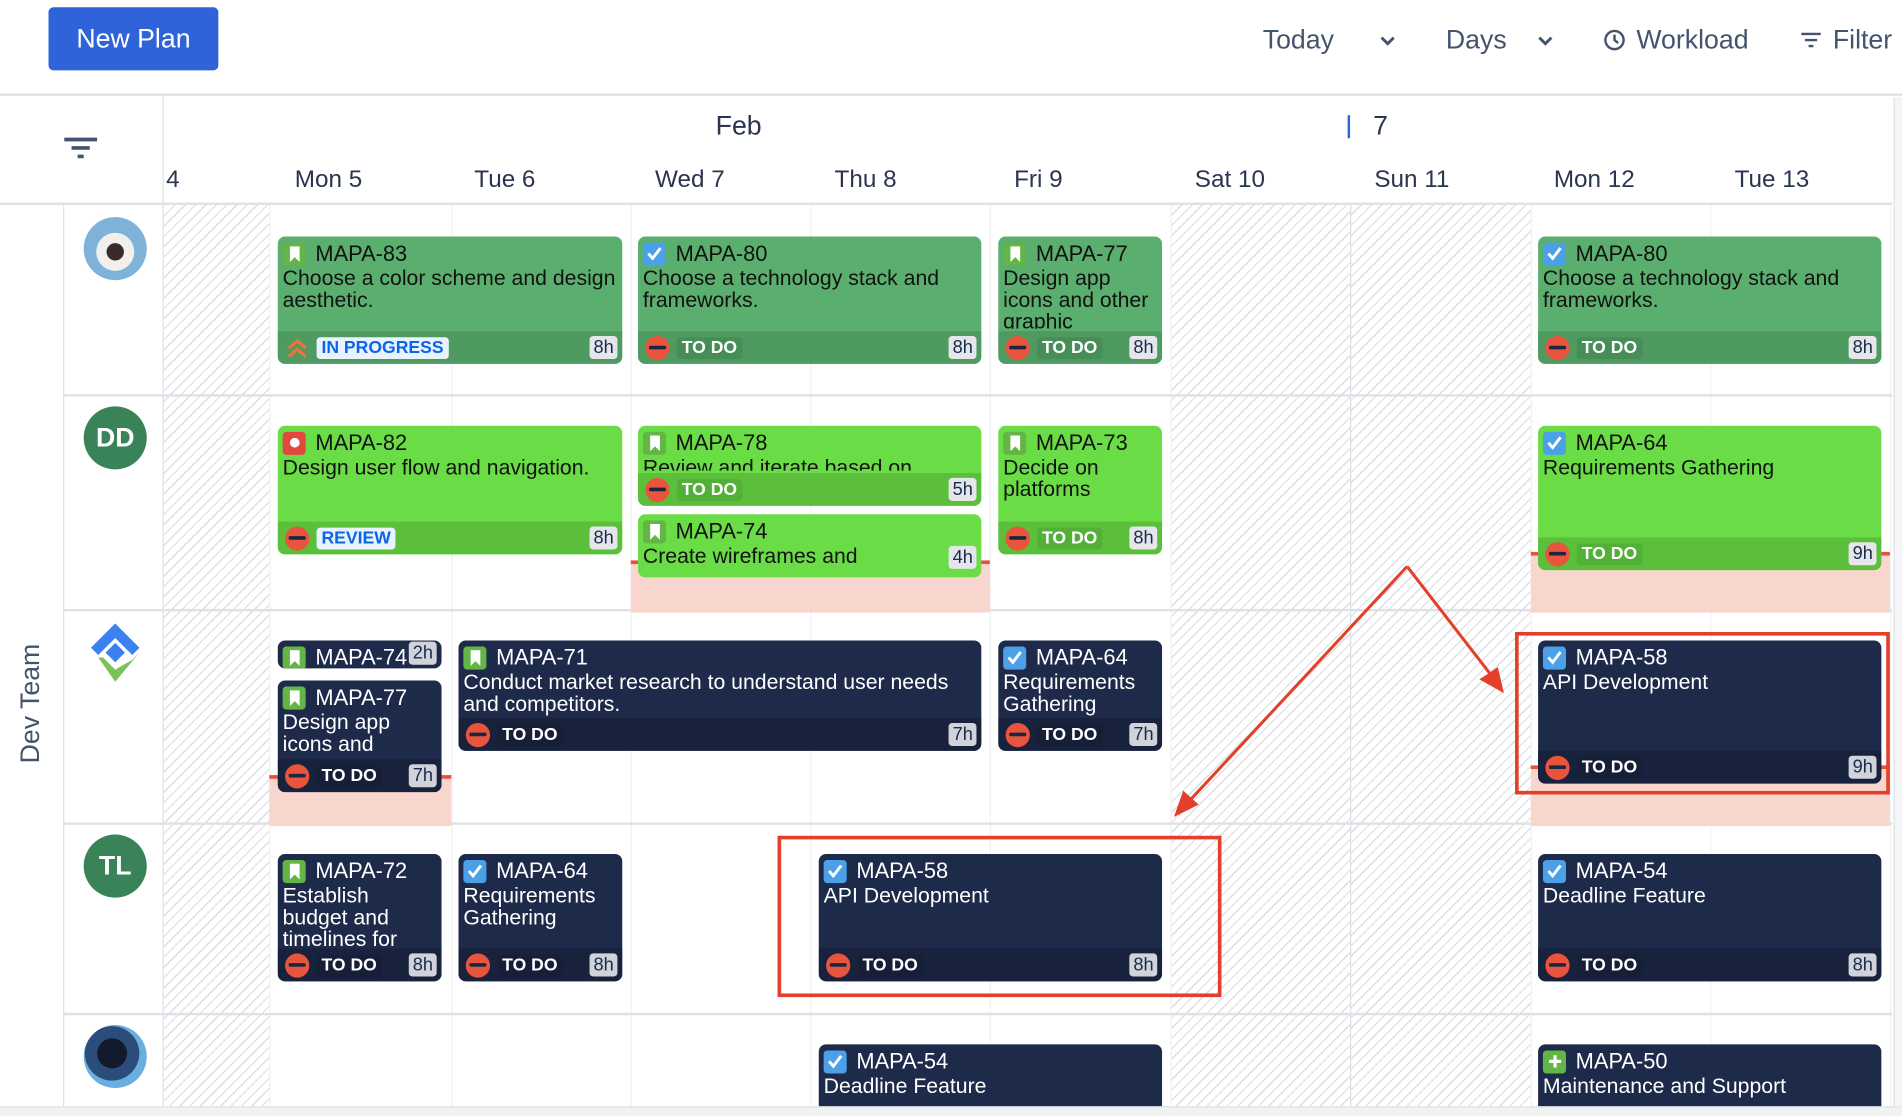 Image resolution: width=1902 pixels, height=1116 pixels. Describe the element at coordinates (951, 1111) in the screenshot. I see `horizontal-scrollbar` at that location.